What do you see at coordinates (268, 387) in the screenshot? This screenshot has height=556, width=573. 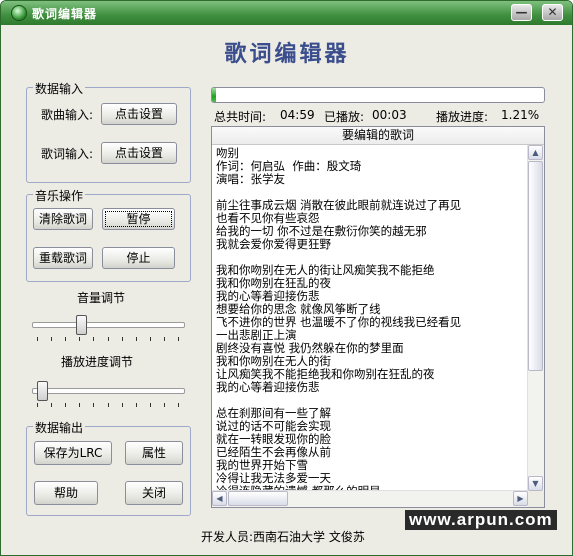 I see `lyrics-line: 我的心等着迎接伤悲` at bounding box center [268, 387].